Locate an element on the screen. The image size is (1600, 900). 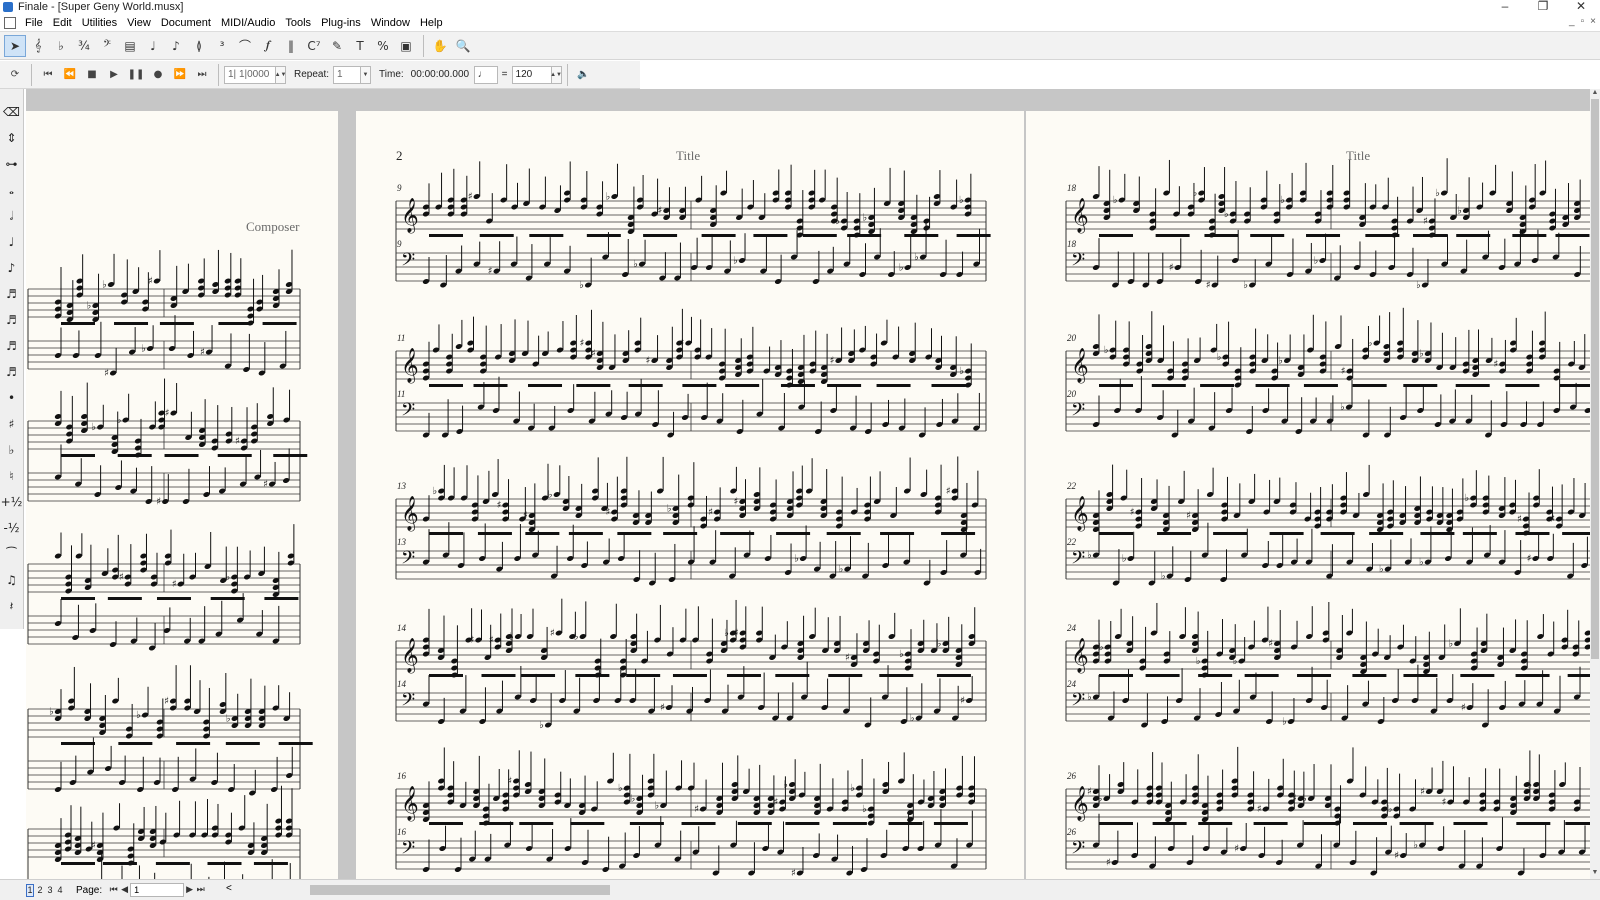
sixteenth-note-icon: ♬ is located at coordinates (12, 294).